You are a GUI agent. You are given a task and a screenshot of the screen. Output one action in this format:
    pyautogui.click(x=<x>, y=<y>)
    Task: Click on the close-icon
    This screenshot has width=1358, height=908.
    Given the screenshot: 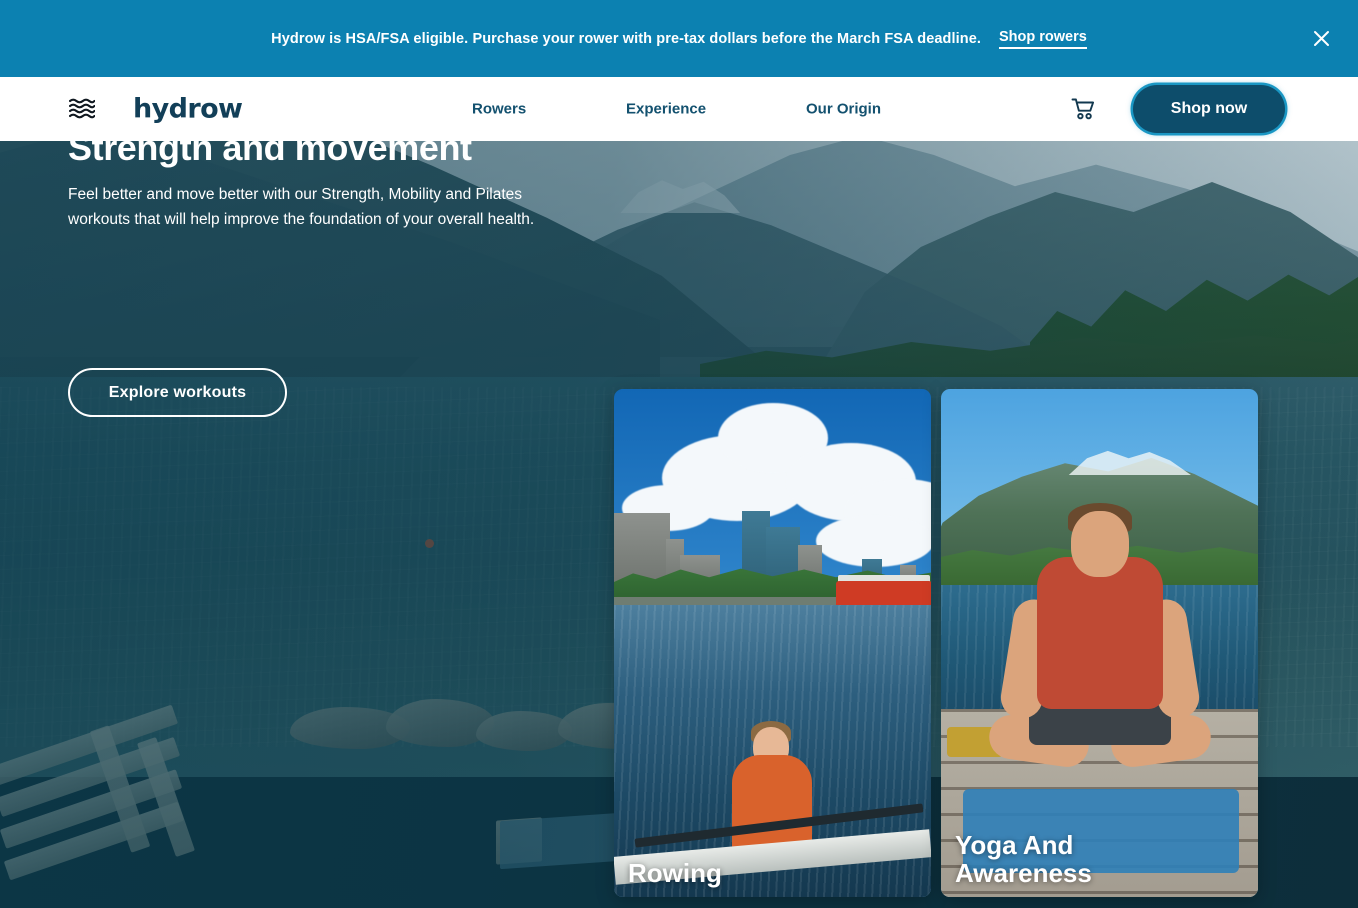 What is the action you would take?
    pyautogui.click(x=1321, y=39)
    